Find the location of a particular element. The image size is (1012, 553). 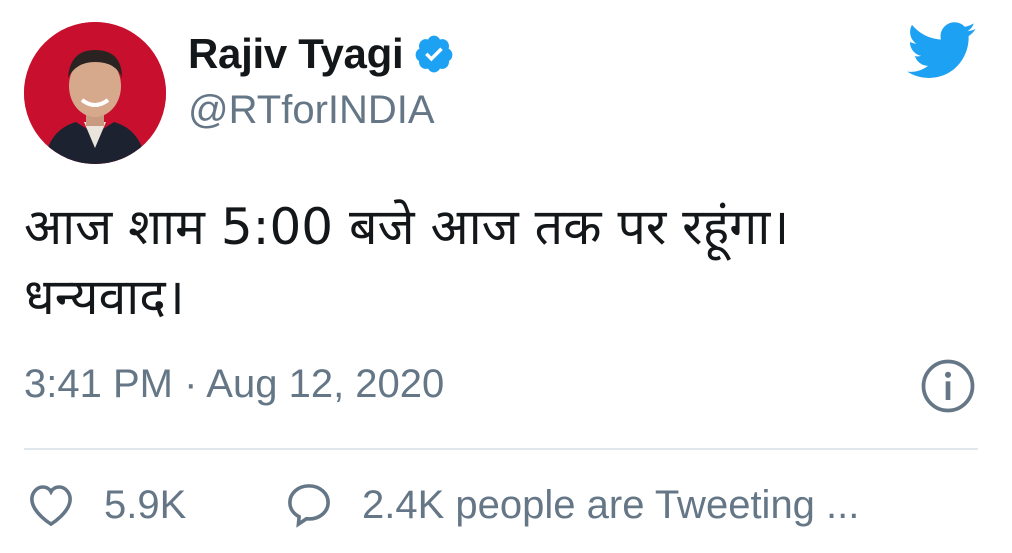

like-button: 5.9K is located at coordinates (105, 505).